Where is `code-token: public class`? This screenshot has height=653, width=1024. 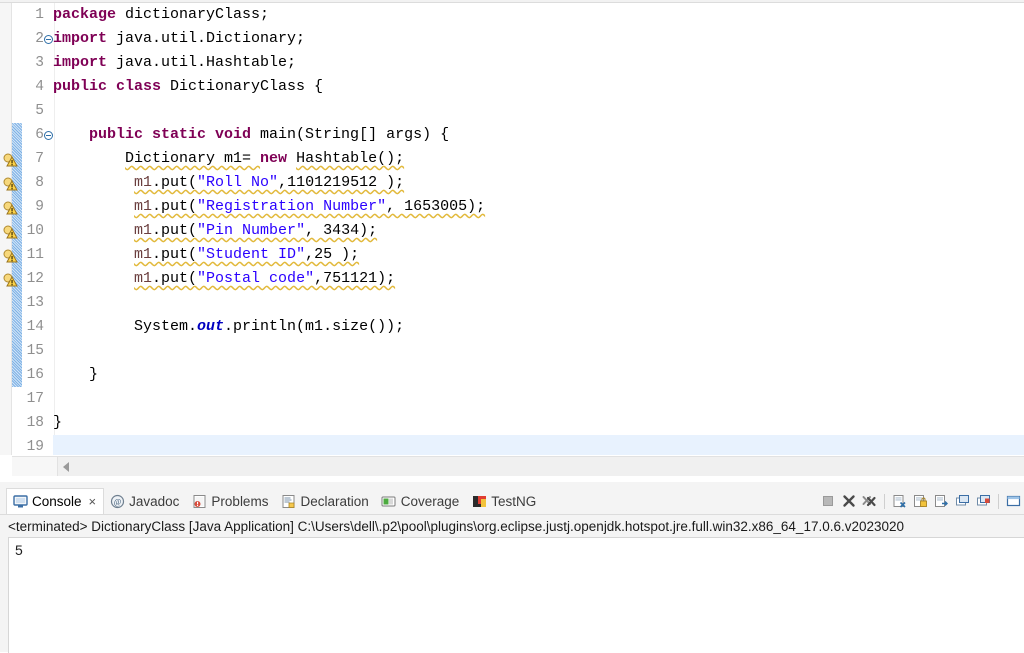
code-token: public class is located at coordinates (112, 86).